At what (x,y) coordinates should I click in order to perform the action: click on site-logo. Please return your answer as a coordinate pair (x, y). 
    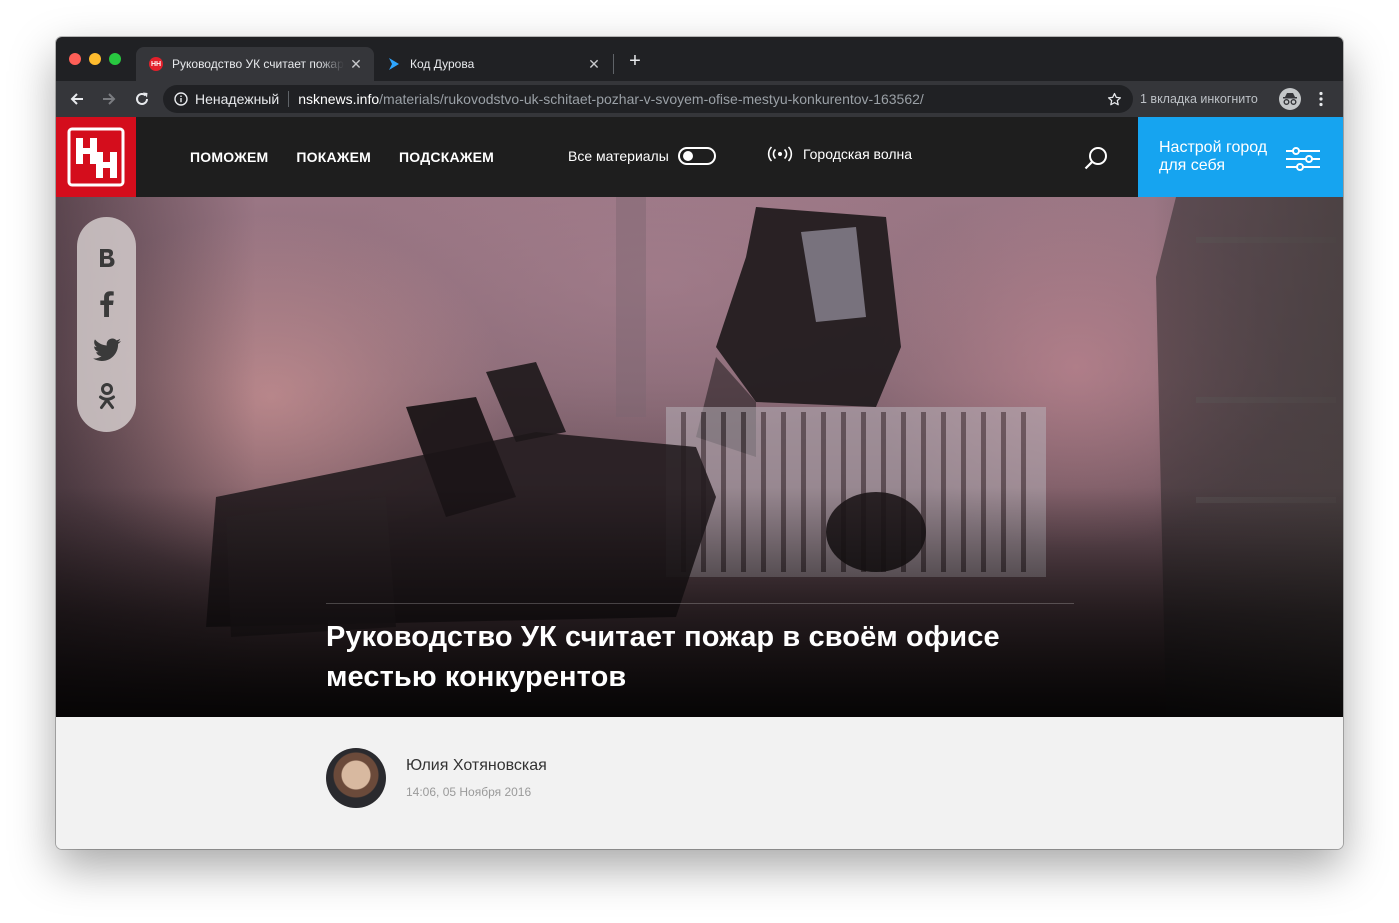
    Looking at the image, I should click on (96, 157).